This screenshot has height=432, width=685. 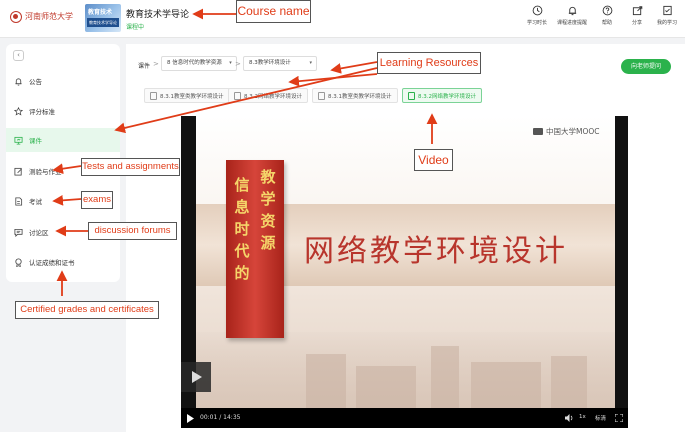 What do you see at coordinates (607, 10) in the screenshot?
I see `help-icon` at bounding box center [607, 10].